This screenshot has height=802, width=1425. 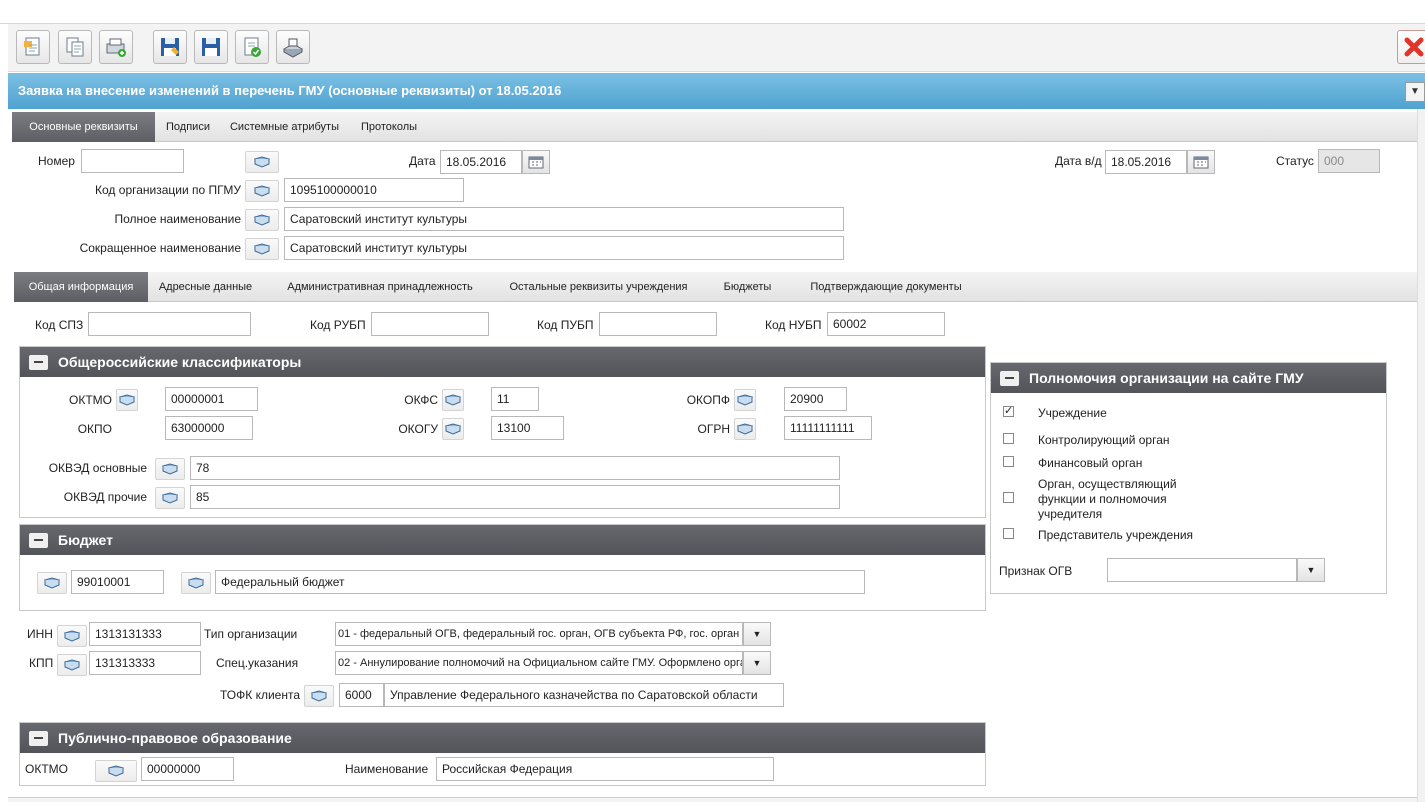 I want to click on pubp-input, so click(x=658, y=324).